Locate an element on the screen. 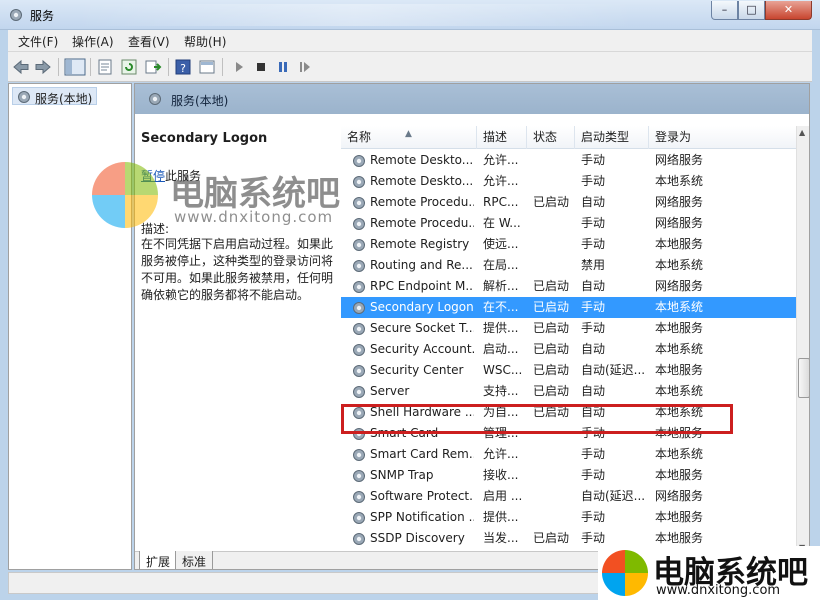  menu-action: 操作(A) is located at coordinates (93, 41).